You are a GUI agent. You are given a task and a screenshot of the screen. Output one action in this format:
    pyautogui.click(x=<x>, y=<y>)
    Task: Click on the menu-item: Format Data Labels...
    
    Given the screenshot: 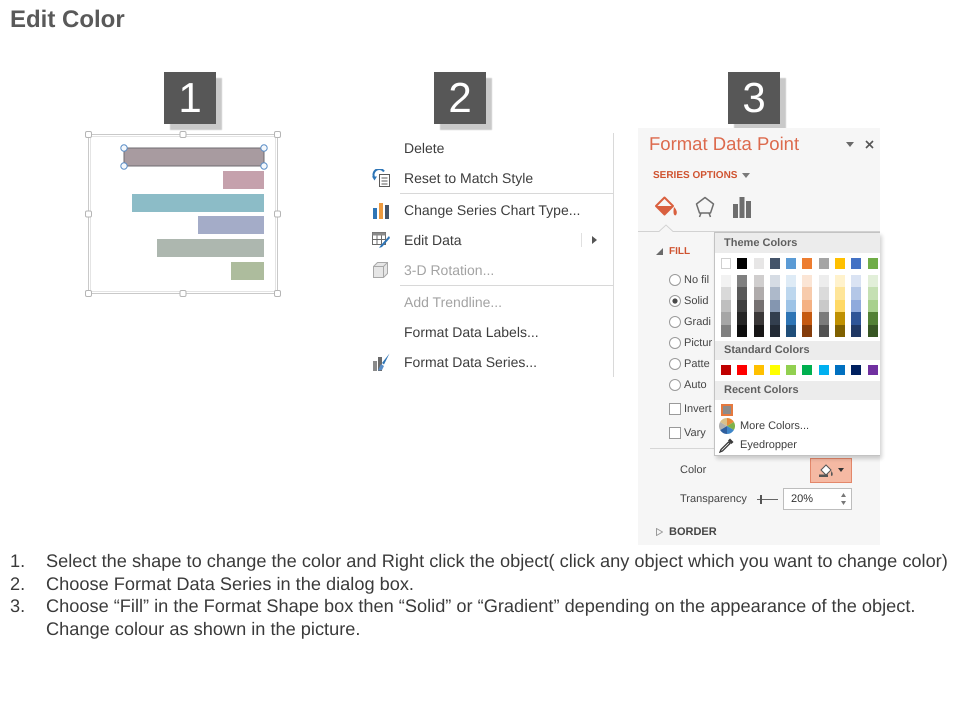 What is the action you would take?
    pyautogui.click(x=489, y=332)
    